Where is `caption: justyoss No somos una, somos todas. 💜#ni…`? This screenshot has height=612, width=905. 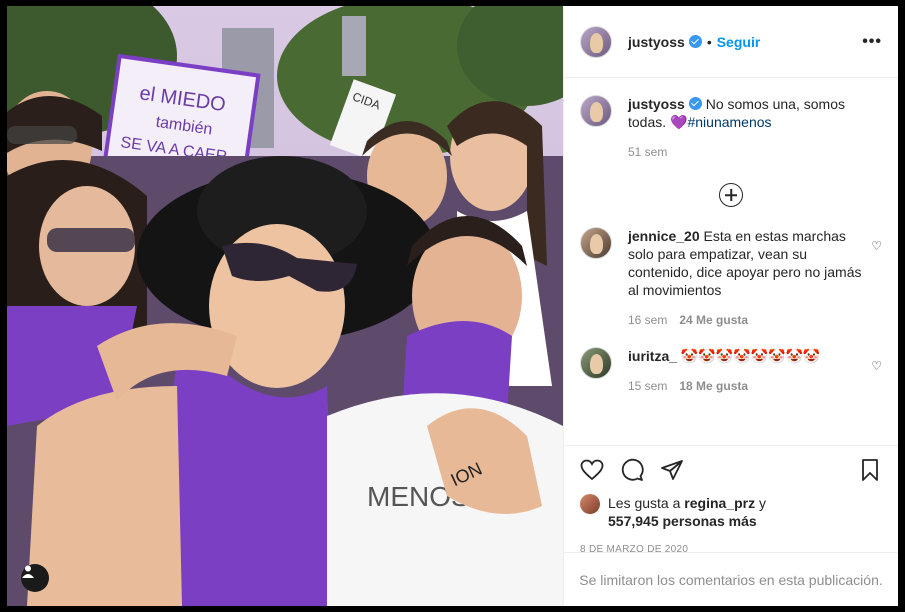
caption: justyoss No somos una, somos todas. 💜#ni… is located at coordinates (731, 128).